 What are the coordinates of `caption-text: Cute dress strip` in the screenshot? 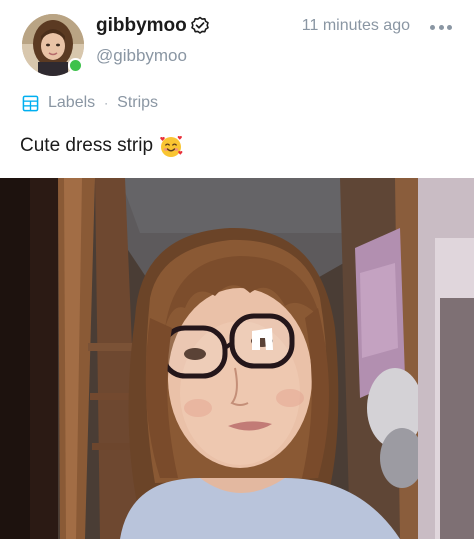 It's located at (87, 145).